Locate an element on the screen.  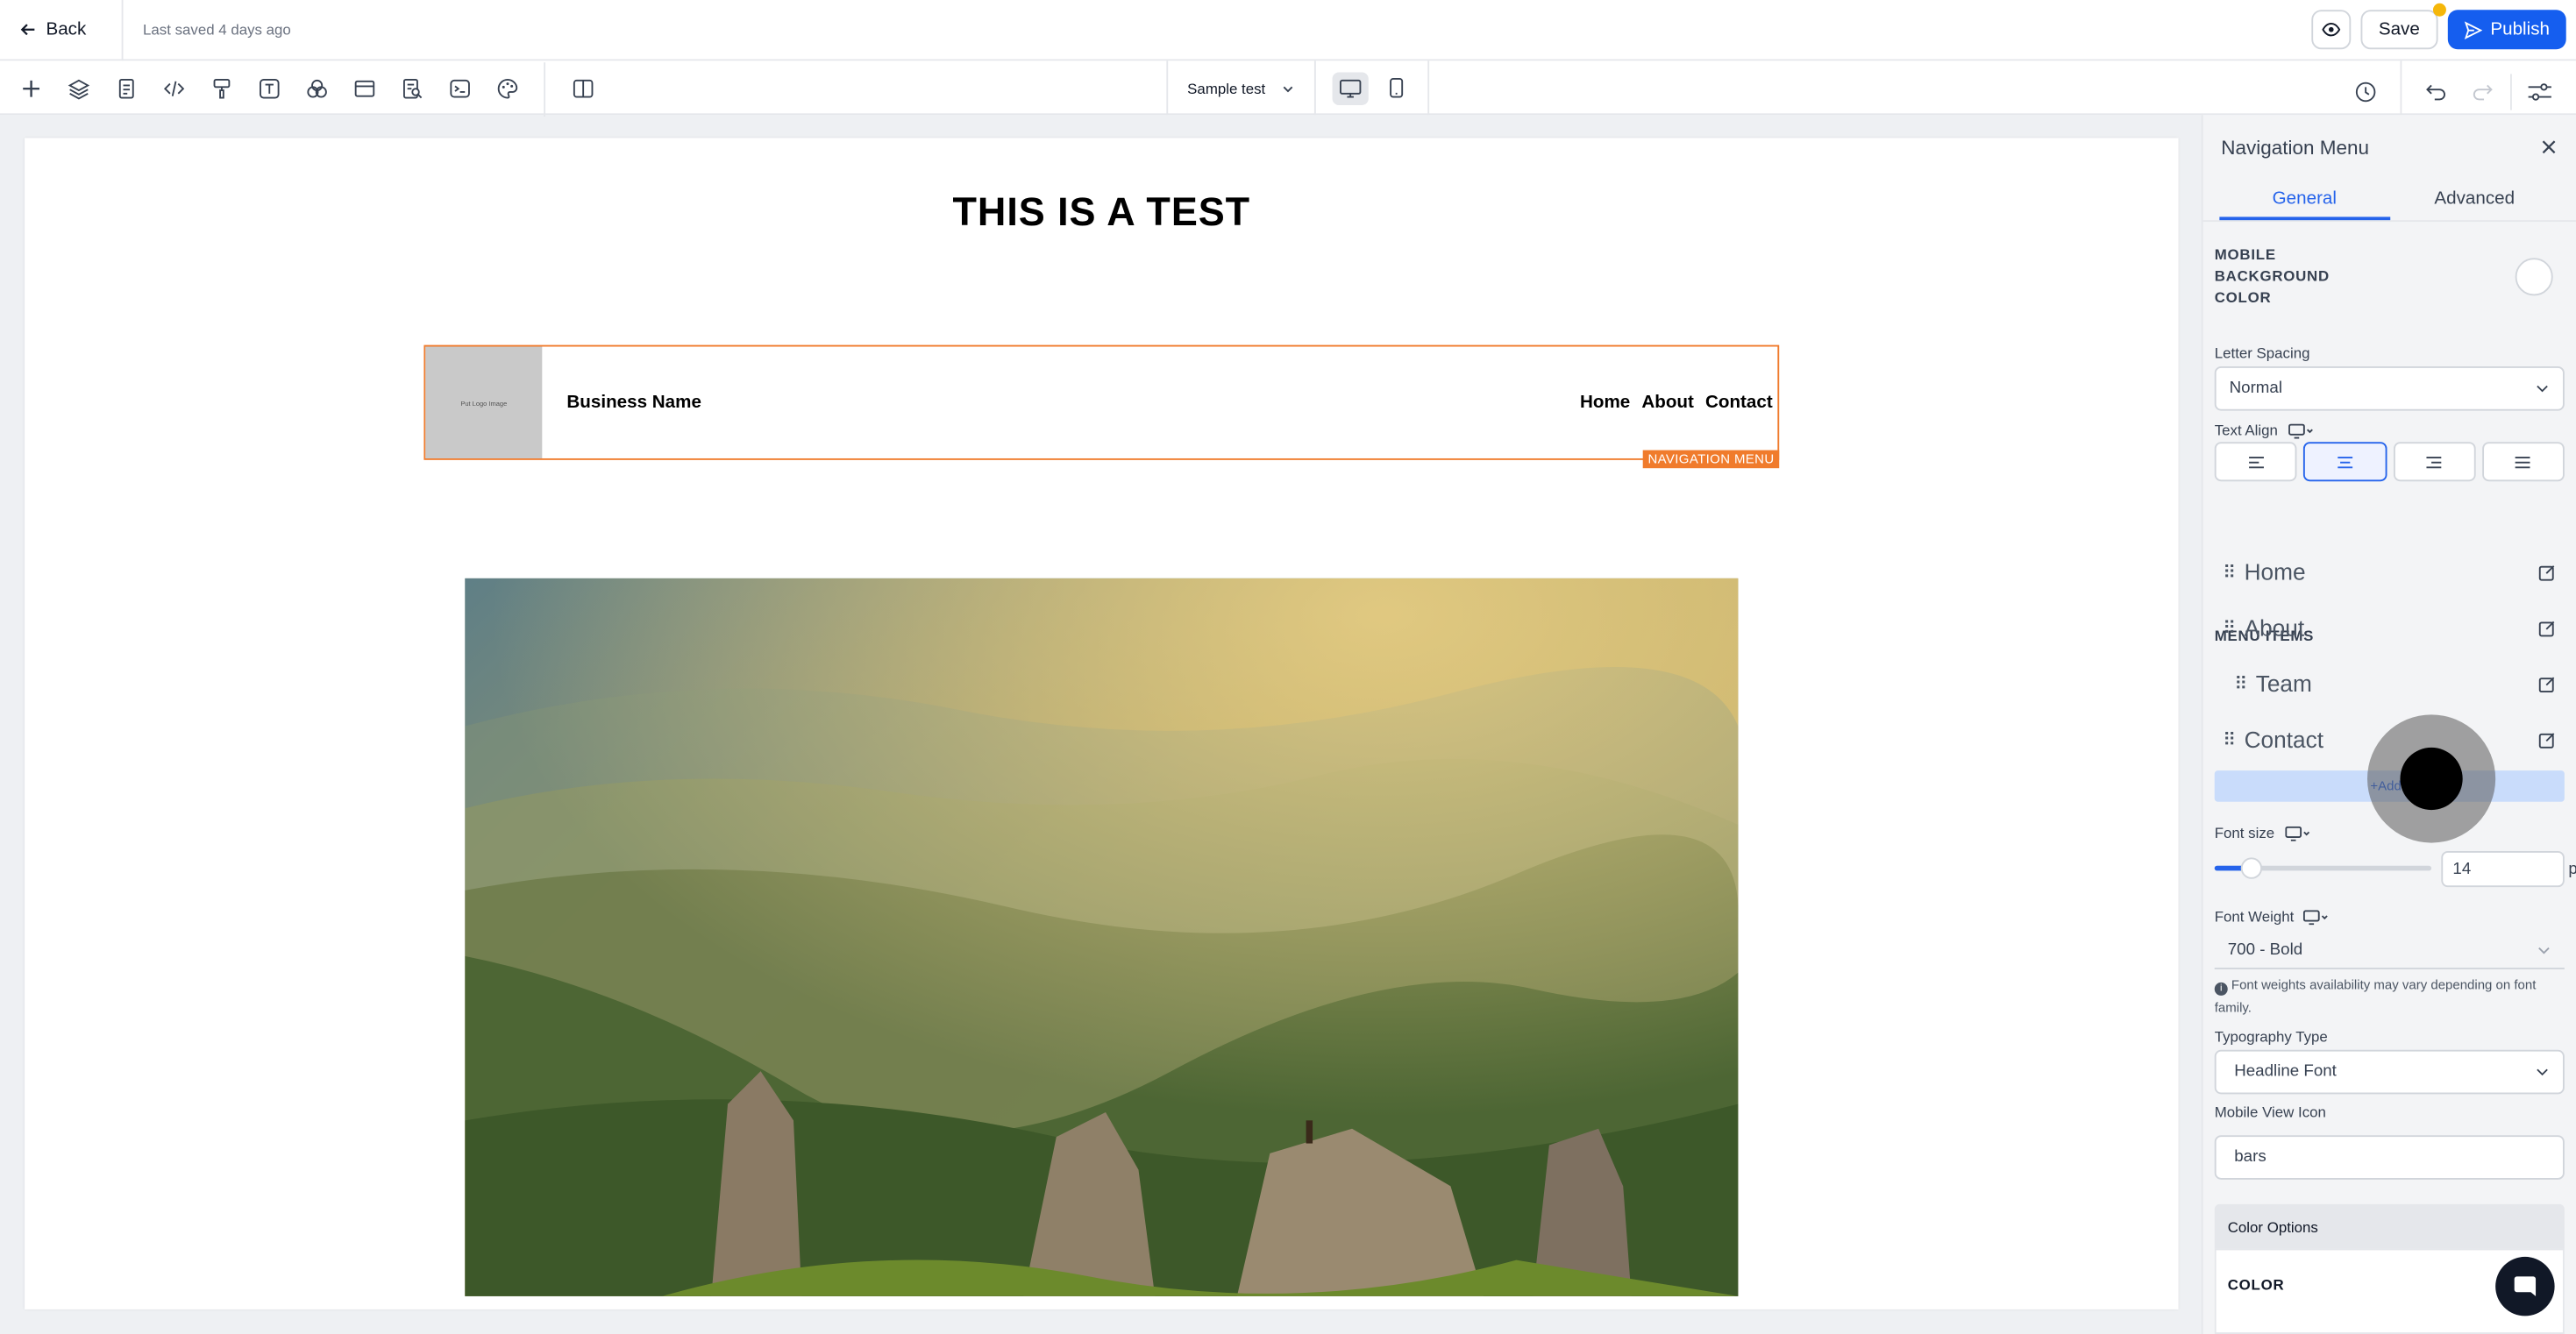
align-center-button is located at coordinates (2345, 462).